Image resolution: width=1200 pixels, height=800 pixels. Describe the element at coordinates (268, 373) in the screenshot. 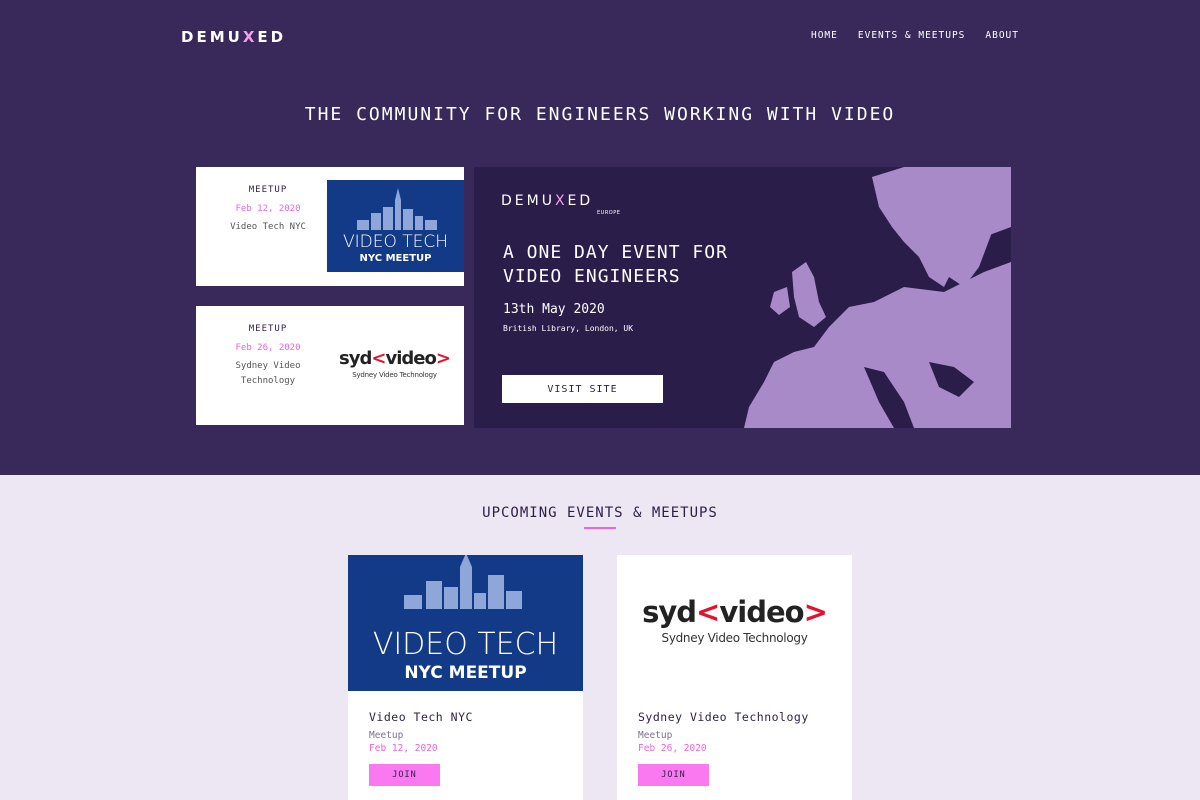

I see `side-card-name: Sydney Video Technology` at that location.